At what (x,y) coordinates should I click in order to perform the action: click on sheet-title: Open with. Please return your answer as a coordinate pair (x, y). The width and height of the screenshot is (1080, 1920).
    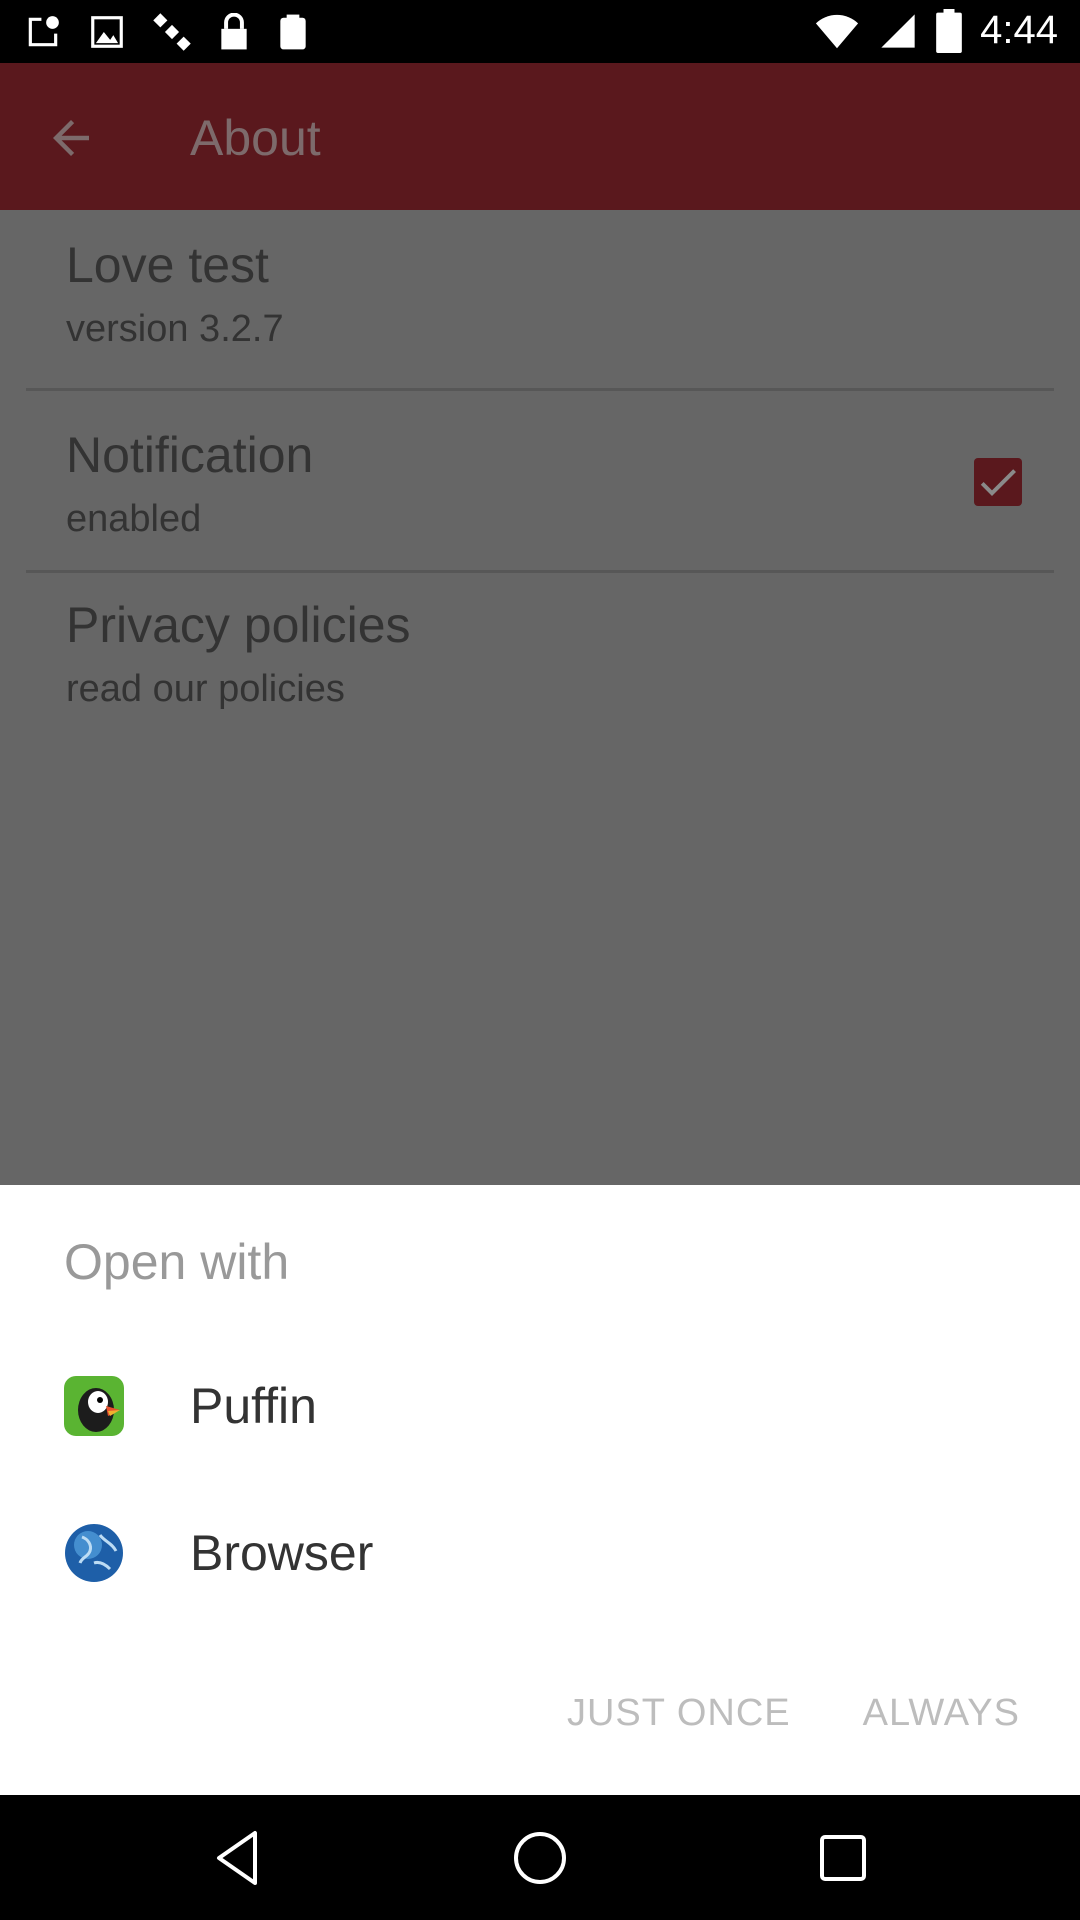
    Looking at the image, I should click on (177, 1262).